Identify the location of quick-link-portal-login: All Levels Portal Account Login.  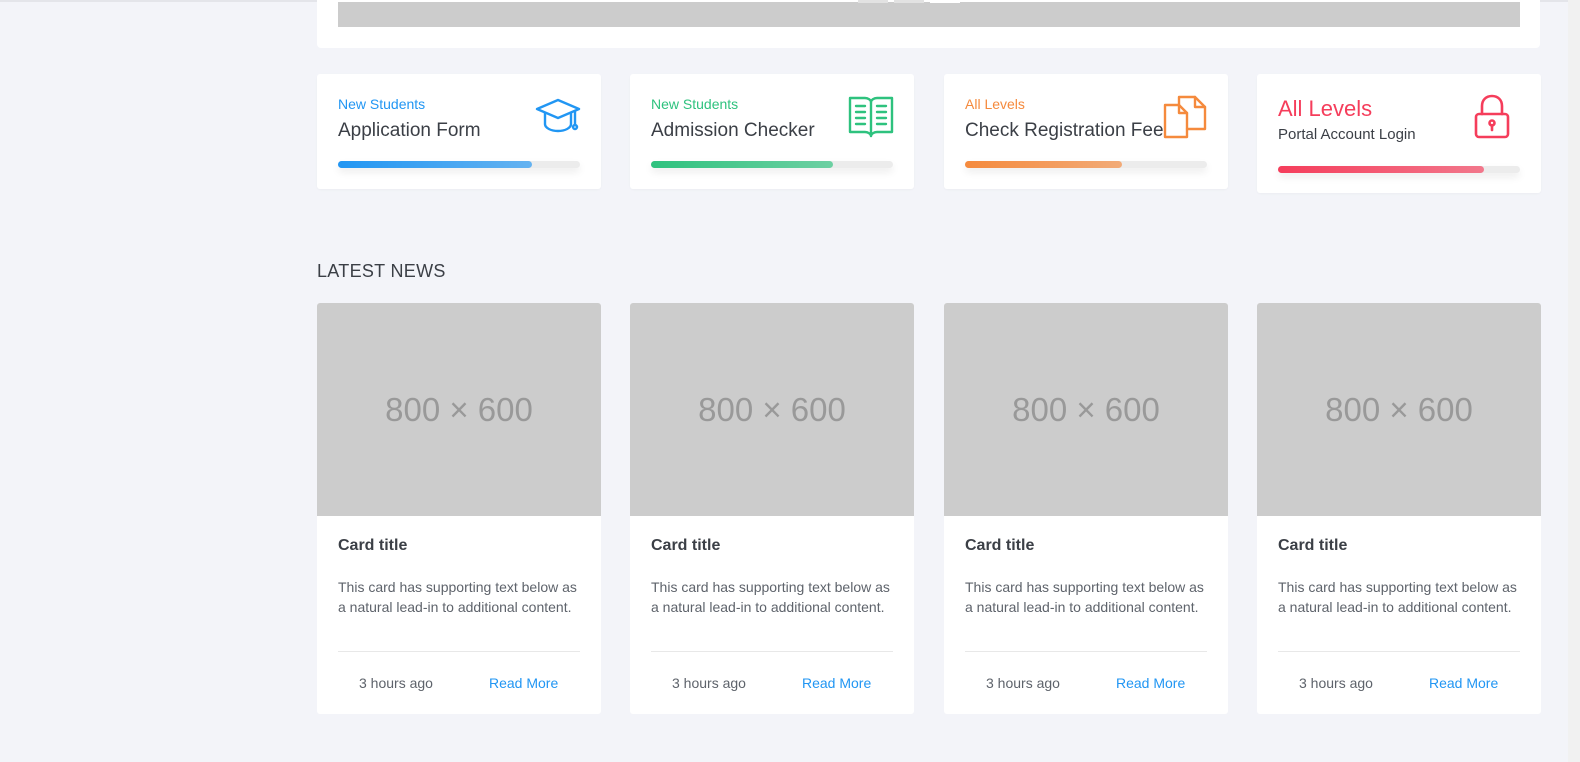
(1399, 133).